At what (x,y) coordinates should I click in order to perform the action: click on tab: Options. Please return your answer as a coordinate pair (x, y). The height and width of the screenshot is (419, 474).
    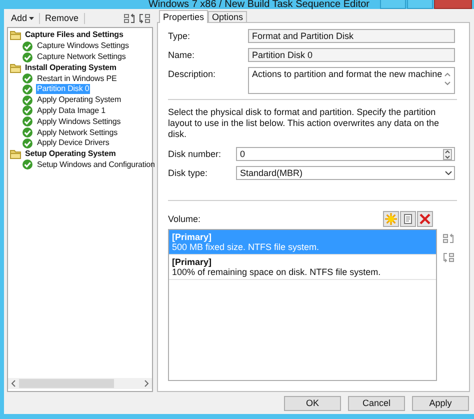
    Looking at the image, I should click on (228, 16).